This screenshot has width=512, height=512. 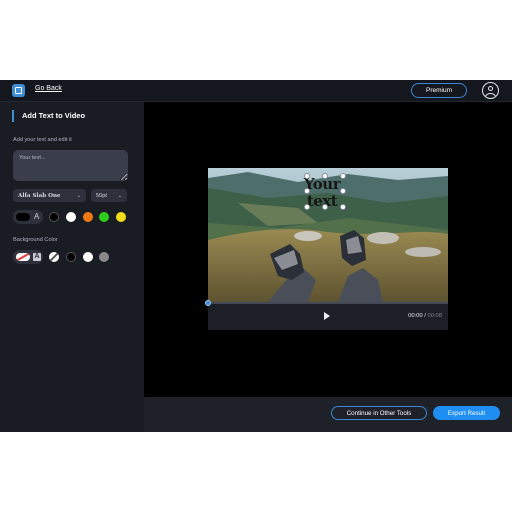 I want to click on premium-button: Premium, so click(x=439, y=90).